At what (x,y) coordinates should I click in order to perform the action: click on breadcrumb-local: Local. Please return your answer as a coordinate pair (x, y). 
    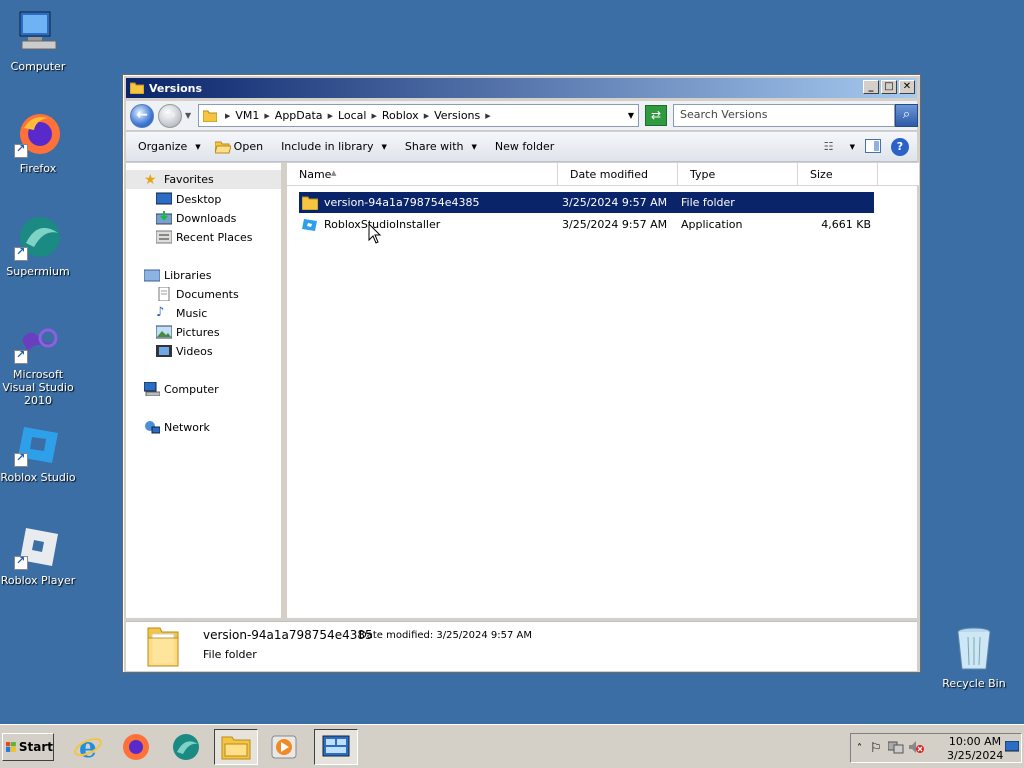
    Looking at the image, I should click on (352, 115).